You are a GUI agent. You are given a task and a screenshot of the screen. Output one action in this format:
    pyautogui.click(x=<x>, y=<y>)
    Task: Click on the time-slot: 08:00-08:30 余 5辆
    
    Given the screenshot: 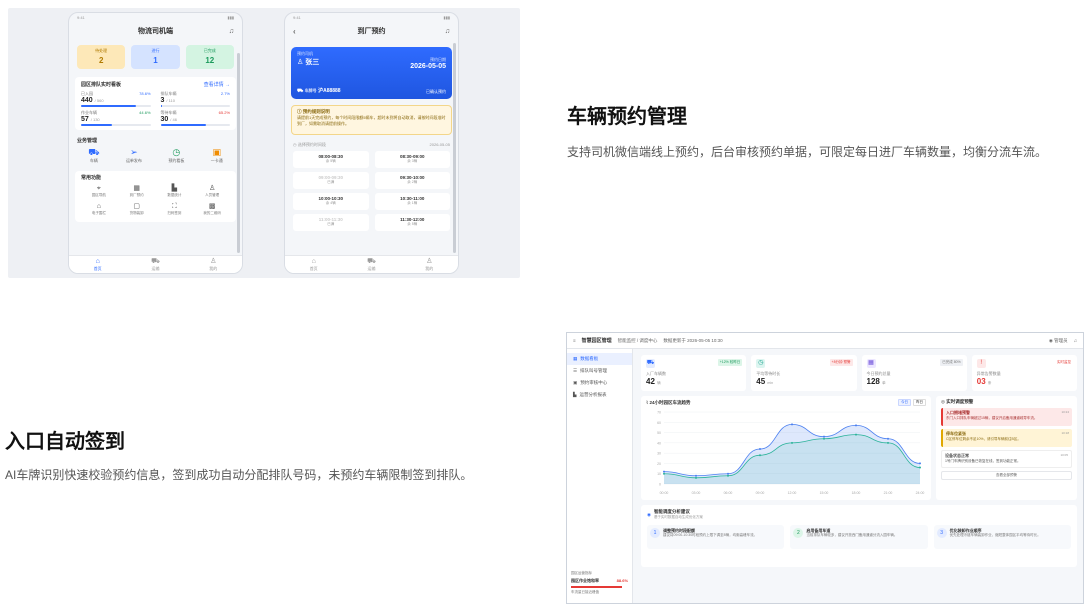 What is the action you would take?
    pyautogui.click(x=331, y=159)
    